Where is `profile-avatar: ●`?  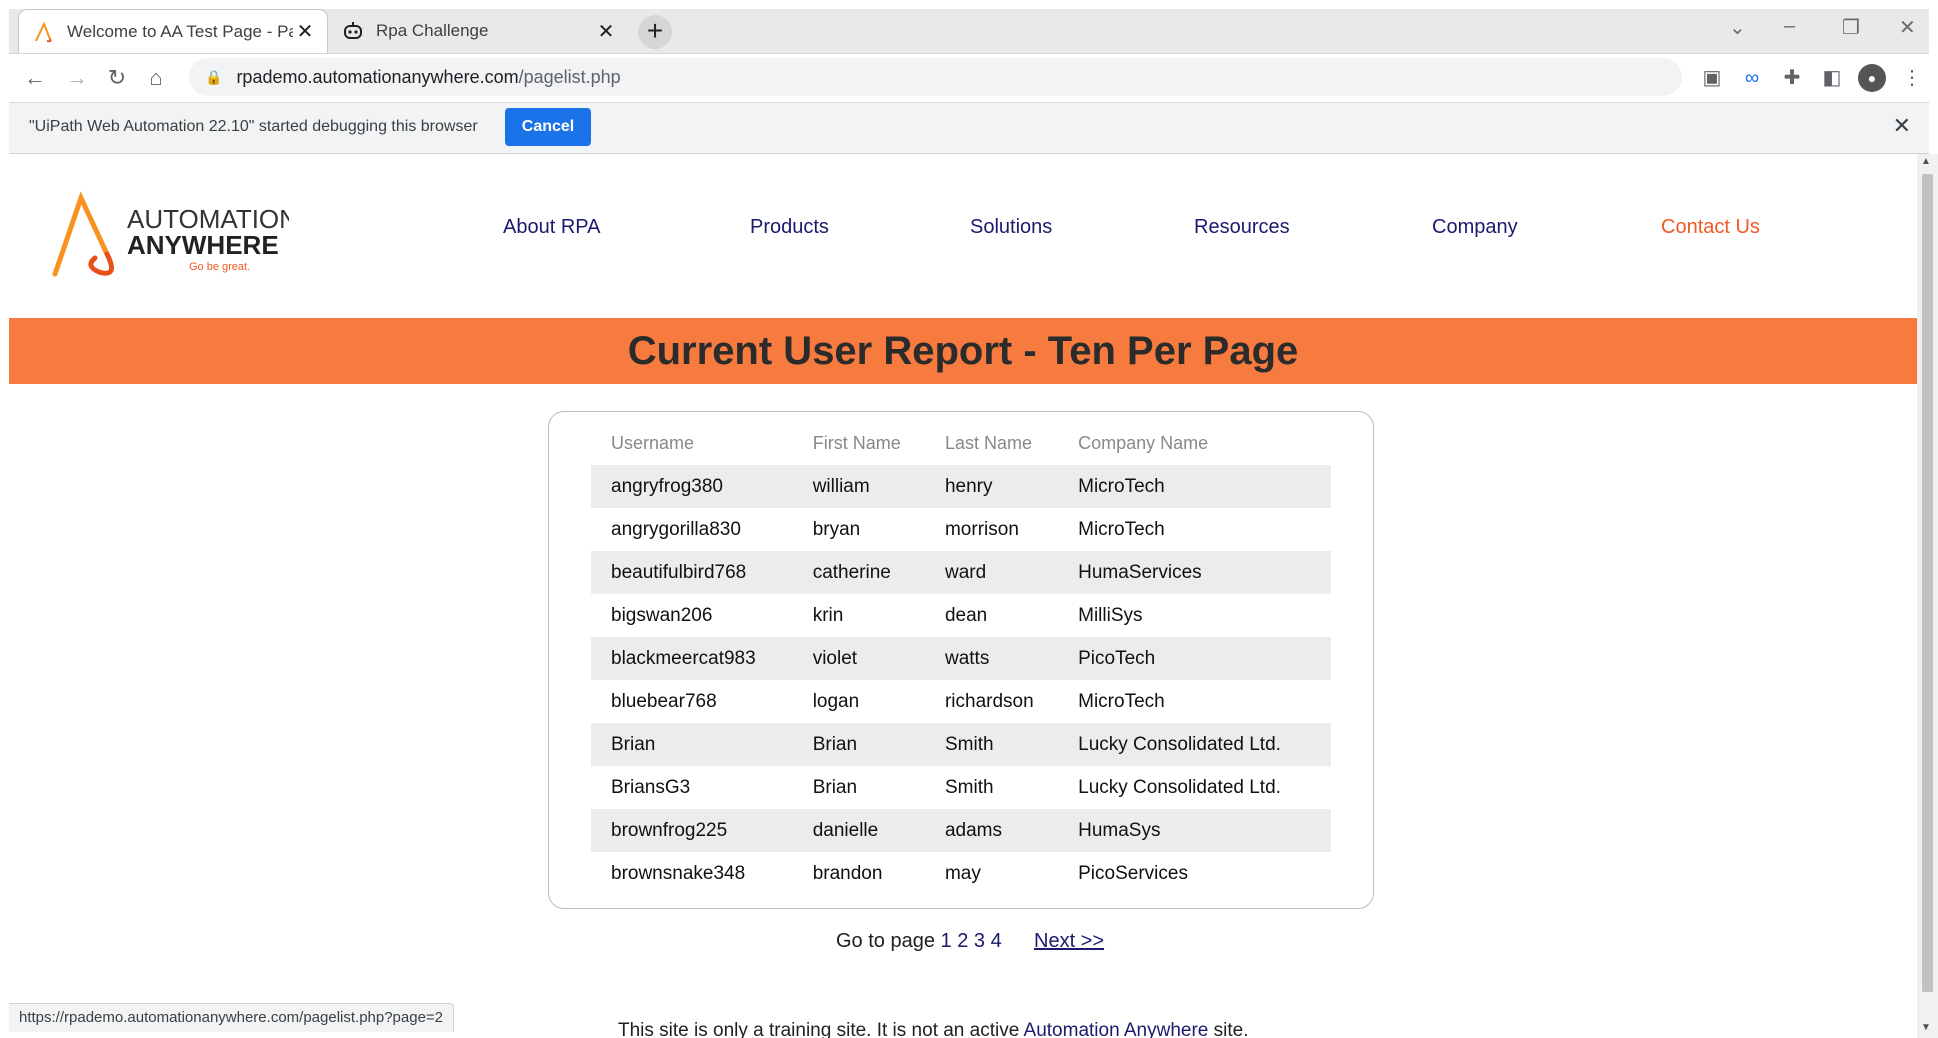 profile-avatar: ● is located at coordinates (1872, 78).